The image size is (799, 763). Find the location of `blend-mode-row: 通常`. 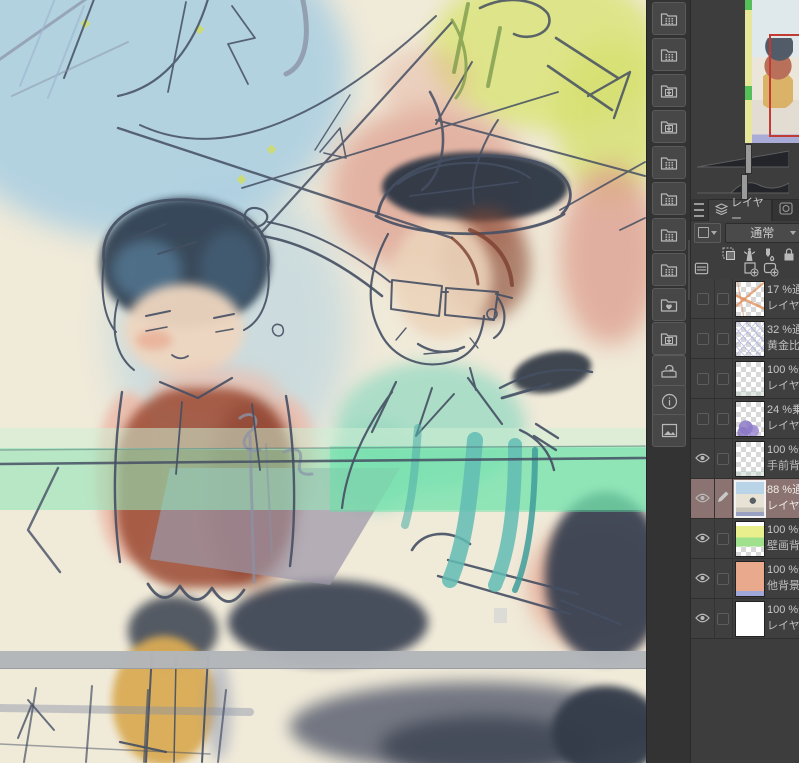

blend-mode-row: 通常 is located at coordinates (745, 232).